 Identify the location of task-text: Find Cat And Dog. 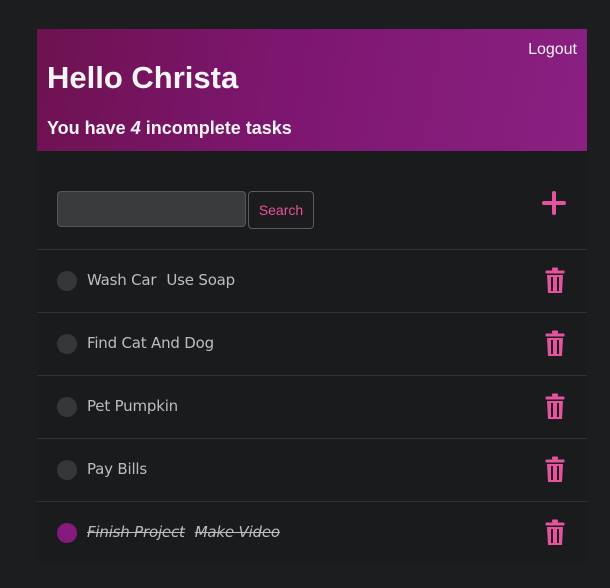
(150, 343).